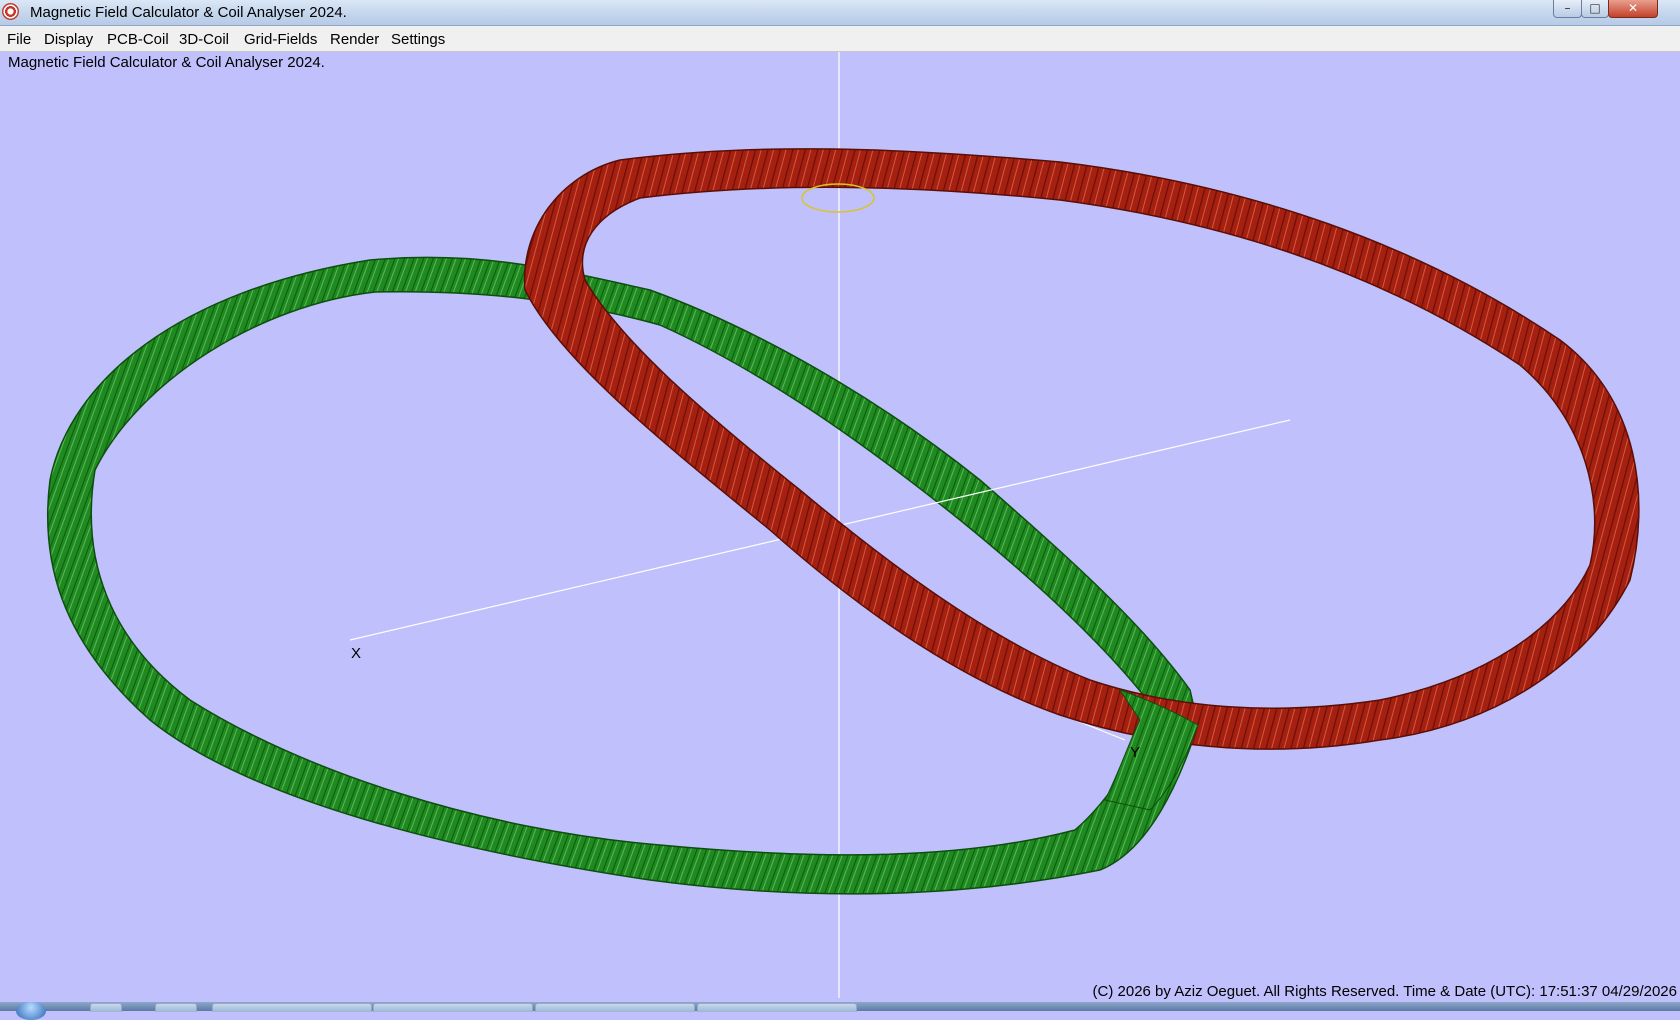 Image resolution: width=1680 pixels, height=1020 pixels. What do you see at coordinates (31, 1011) in the screenshot?
I see `start-orb-icon` at bounding box center [31, 1011].